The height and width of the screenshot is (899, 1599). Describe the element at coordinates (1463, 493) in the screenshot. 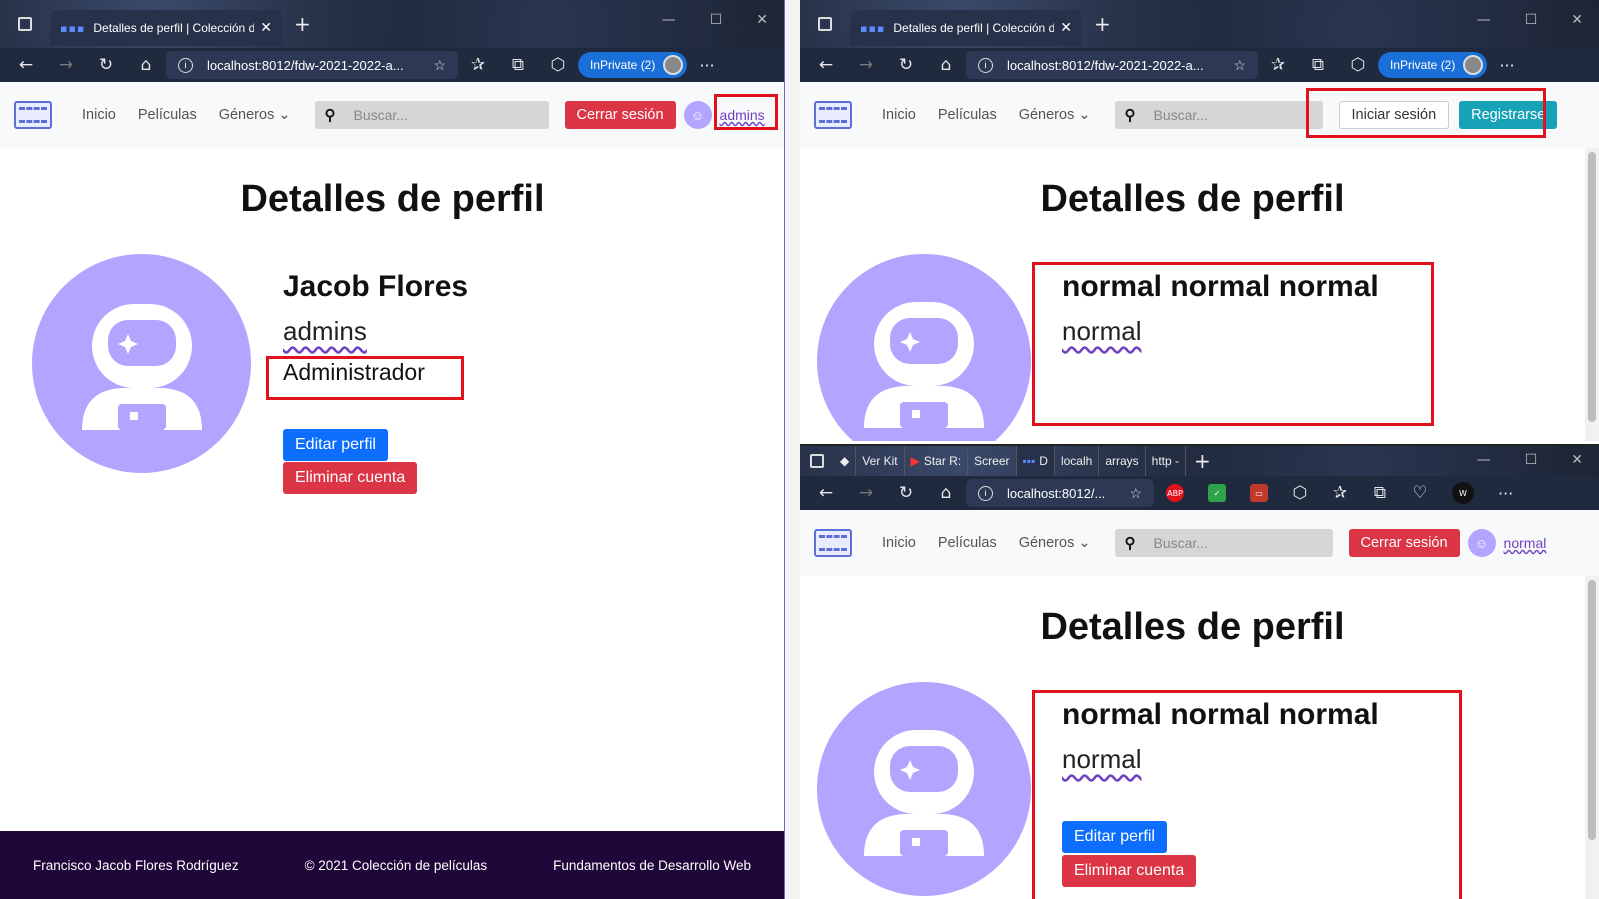

I see `profile-icon: W` at that location.